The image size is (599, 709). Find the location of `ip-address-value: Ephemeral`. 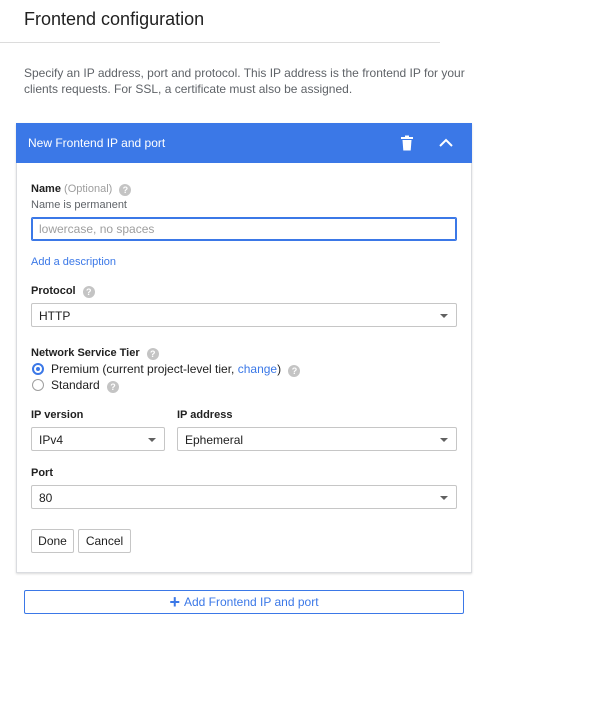

ip-address-value: Ephemeral is located at coordinates (214, 440).